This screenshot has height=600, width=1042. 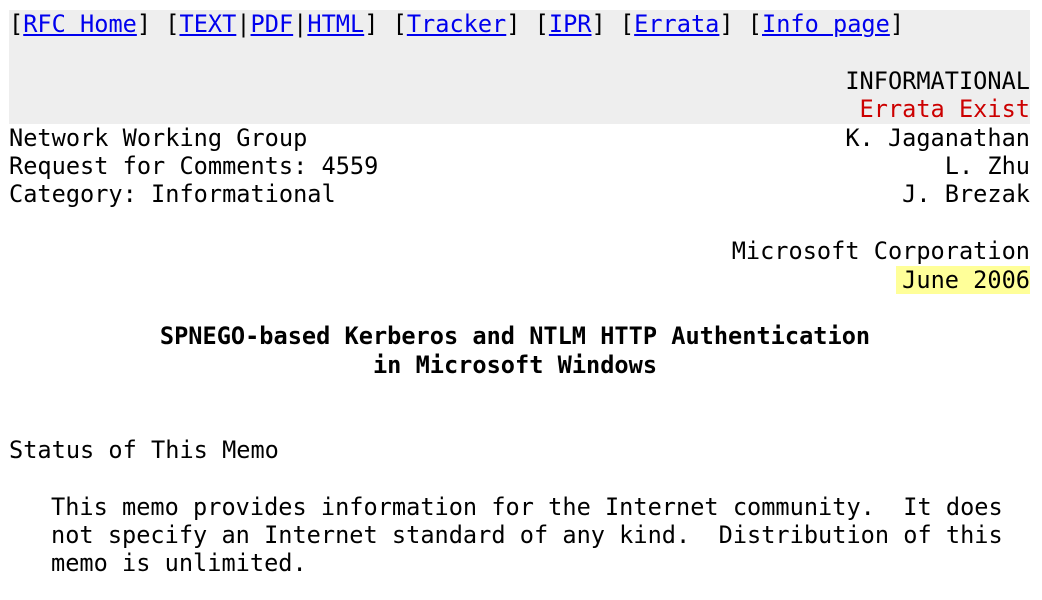 I want to click on nav-link-text: TEXT, so click(x=207, y=24).